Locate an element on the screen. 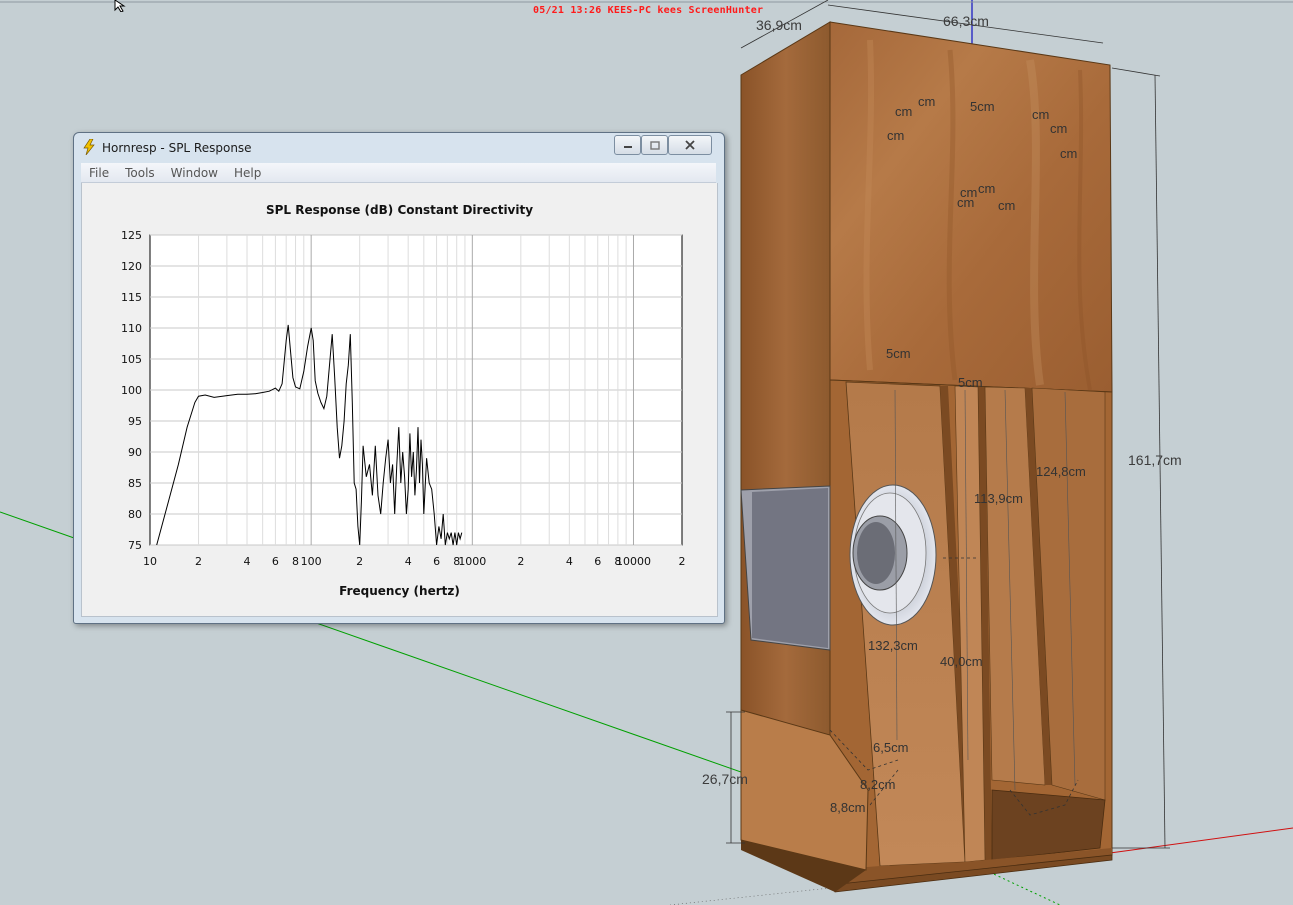 This screenshot has height=905, width=1293. close-icon is located at coordinates (690, 145).